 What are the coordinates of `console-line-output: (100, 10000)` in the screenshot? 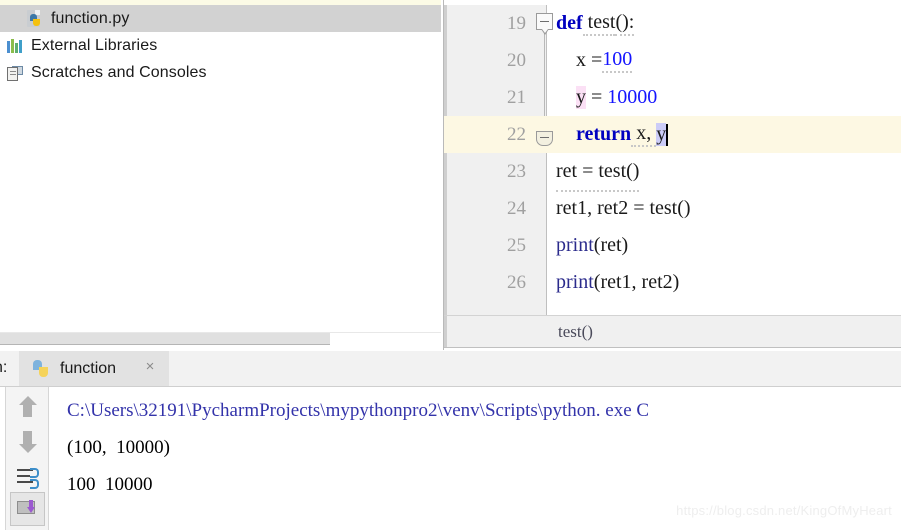 It's located at (118, 447).